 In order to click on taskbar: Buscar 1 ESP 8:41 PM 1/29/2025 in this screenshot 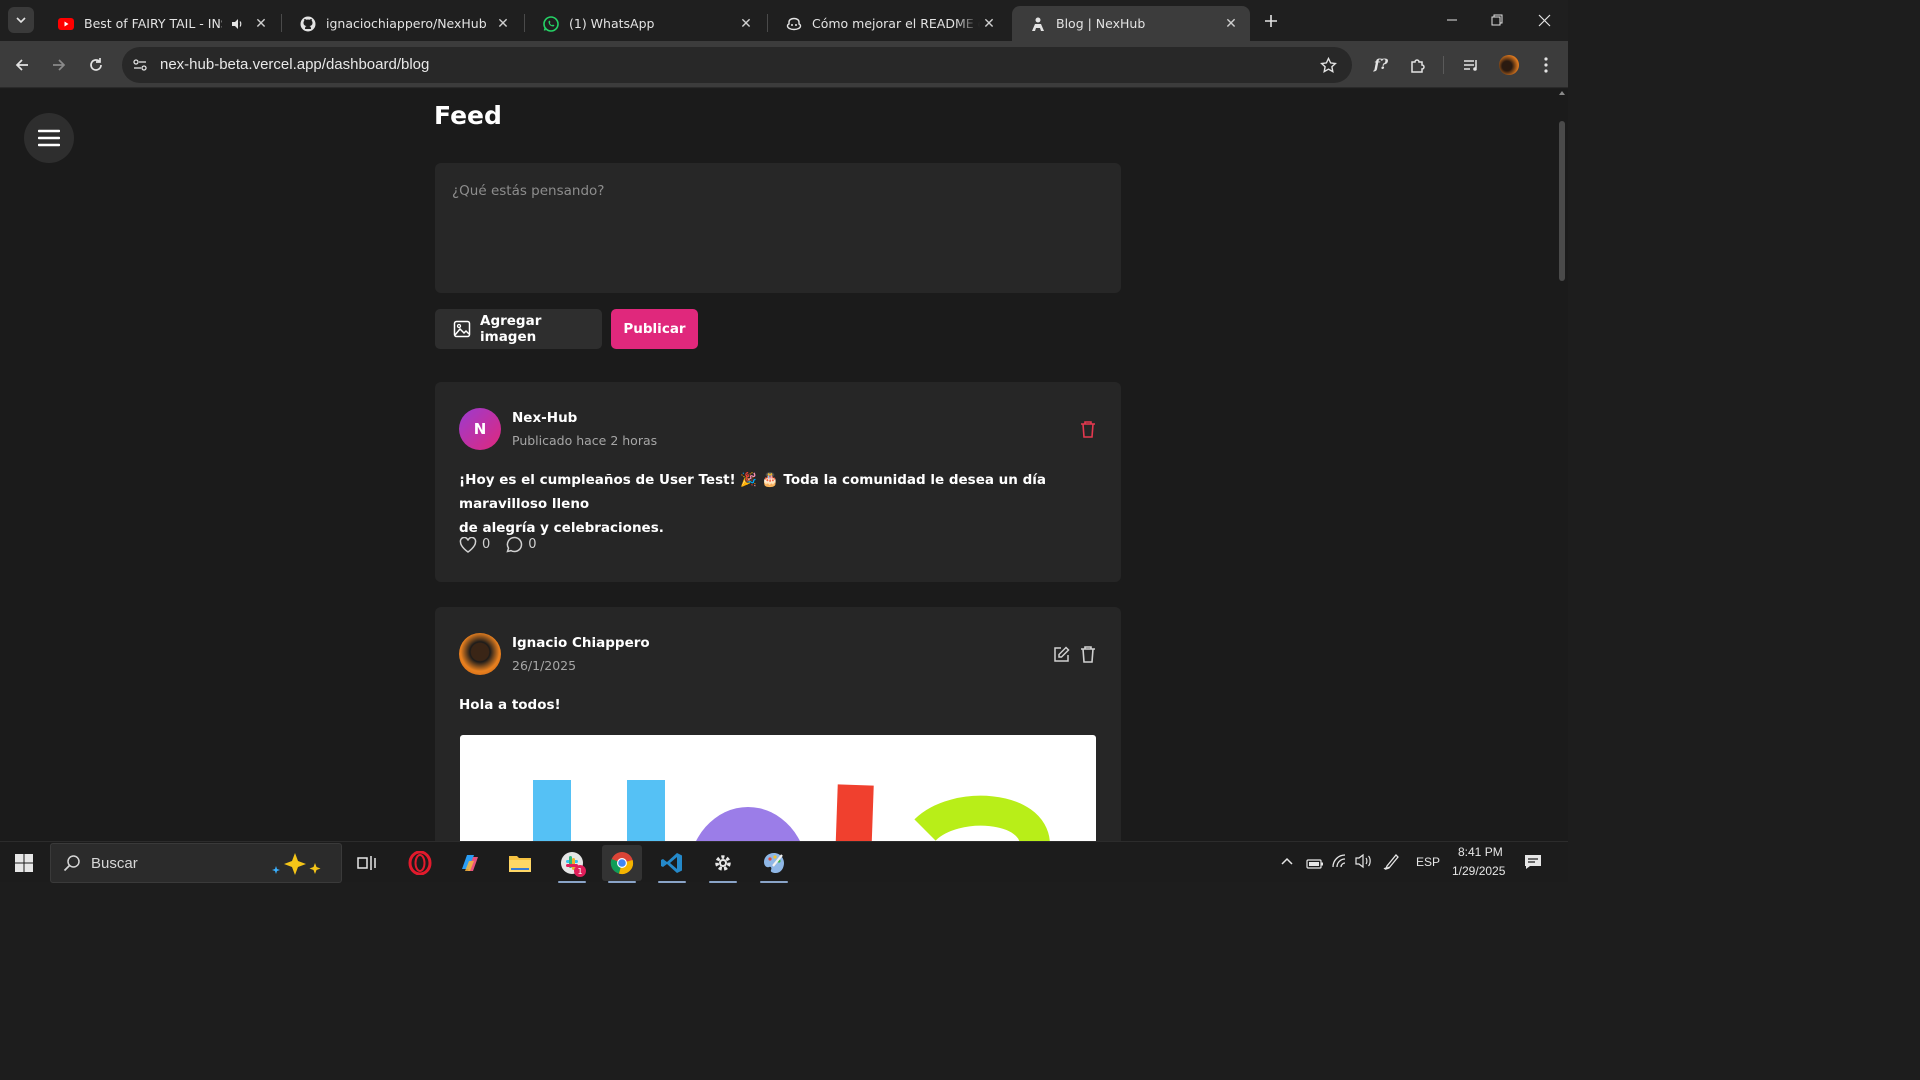, I will do `click(784, 862)`.